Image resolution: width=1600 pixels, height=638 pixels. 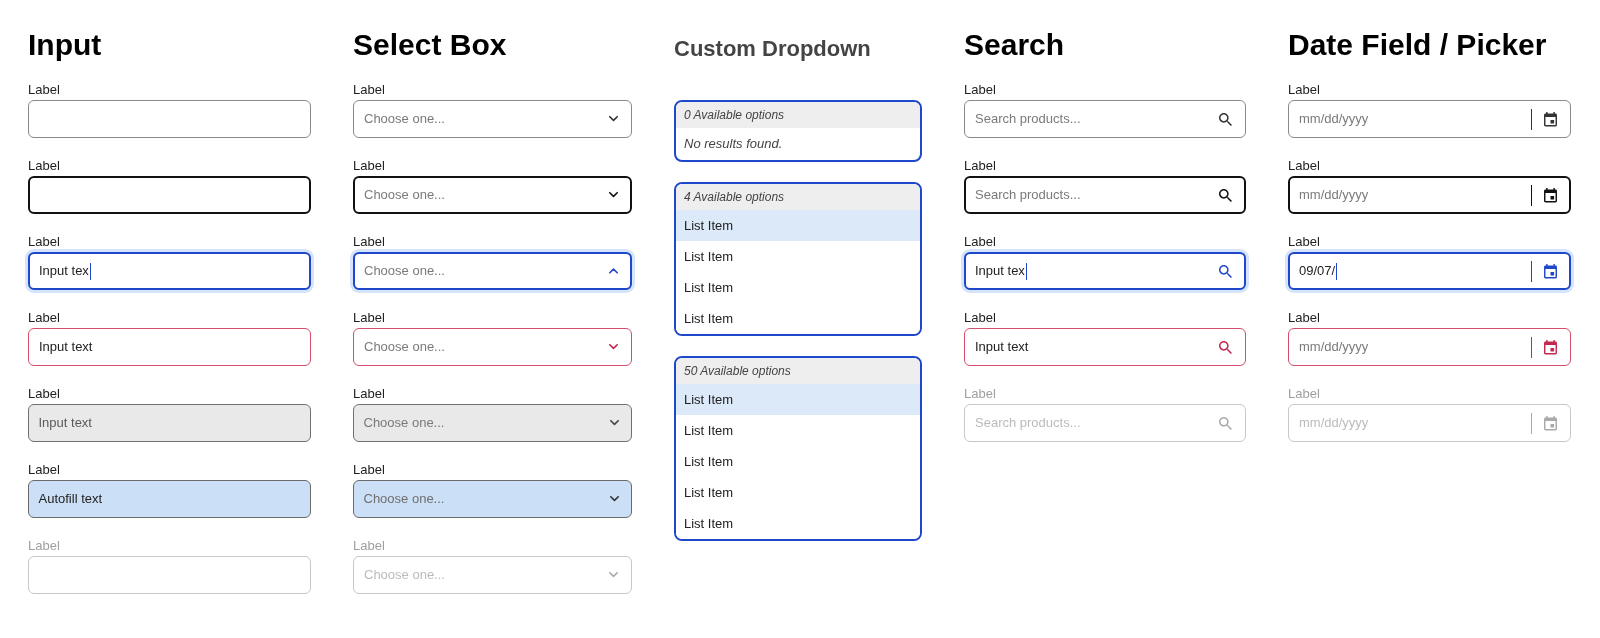 What do you see at coordinates (613, 271) in the screenshot?
I see `chevron-up-icon` at bounding box center [613, 271].